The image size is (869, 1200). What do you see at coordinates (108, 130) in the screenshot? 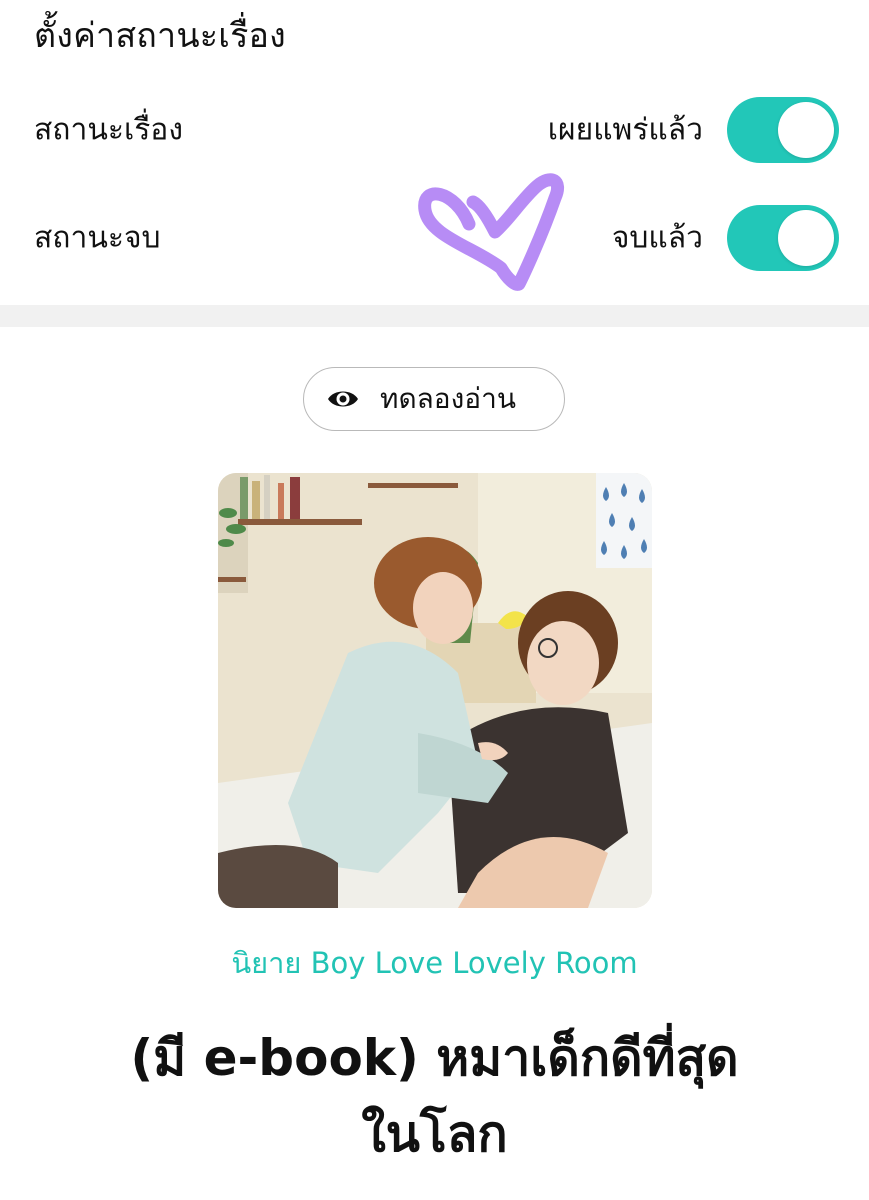
I see `story-status-label: สถานะเรื่อง` at bounding box center [108, 130].